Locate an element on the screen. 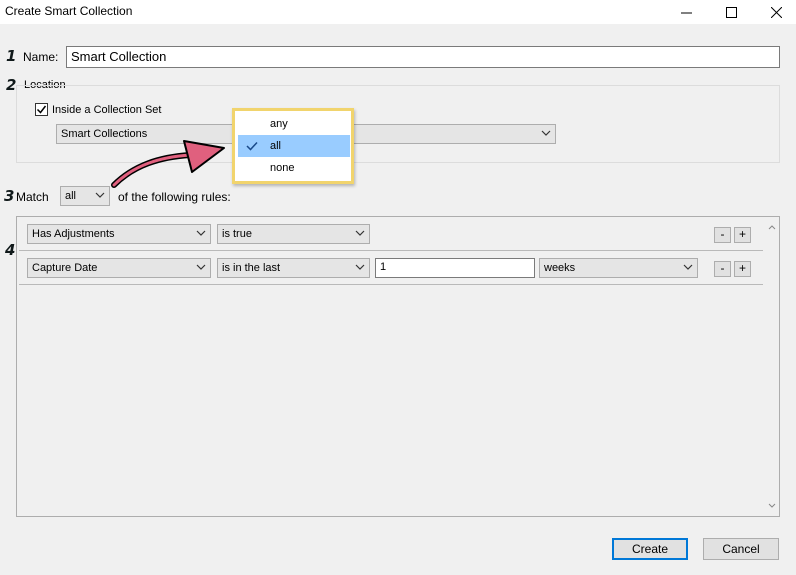 The height and width of the screenshot is (575, 796). annotation-step-1: 1 is located at coordinates (11, 56).